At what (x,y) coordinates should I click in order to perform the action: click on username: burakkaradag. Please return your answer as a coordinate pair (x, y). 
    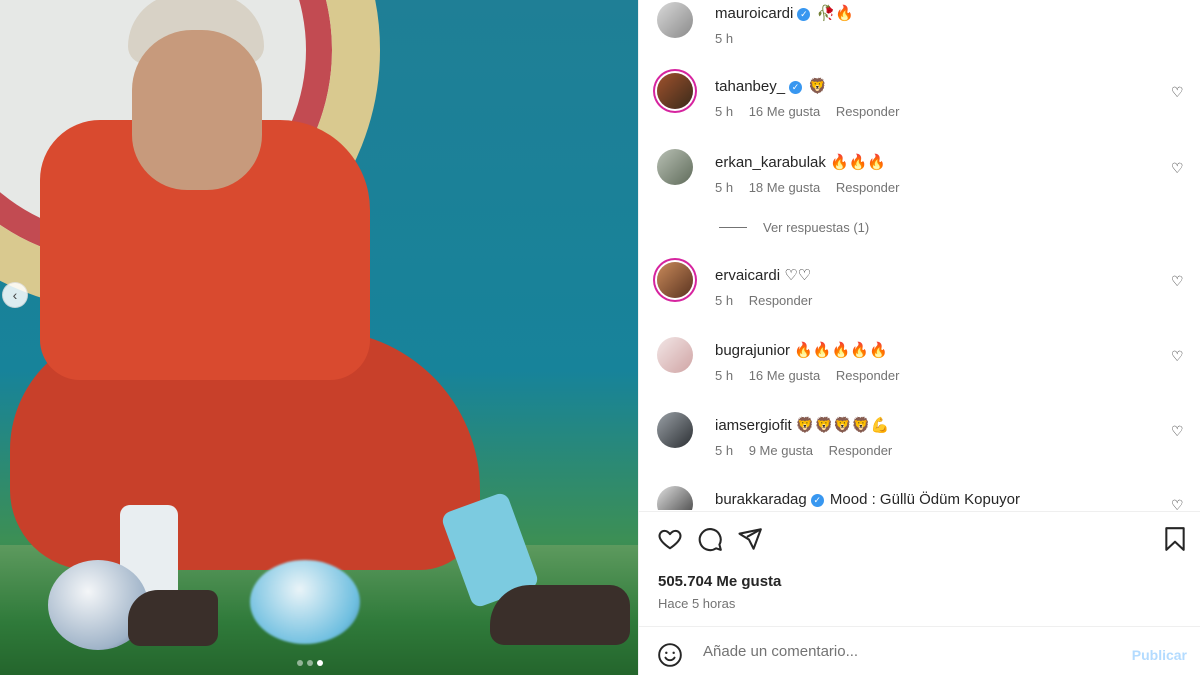
    Looking at the image, I should click on (761, 499).